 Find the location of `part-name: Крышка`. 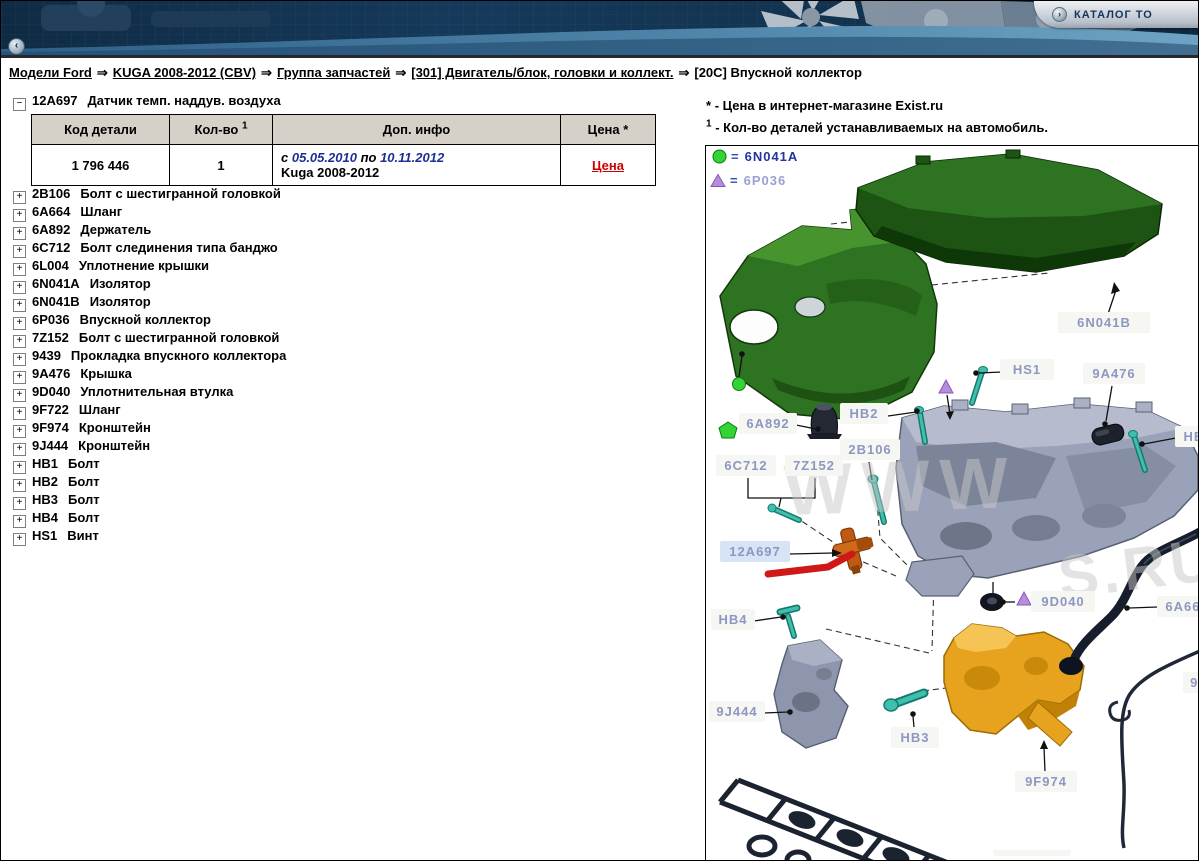

part-name: Крышка is located at coordinates (106, 373).